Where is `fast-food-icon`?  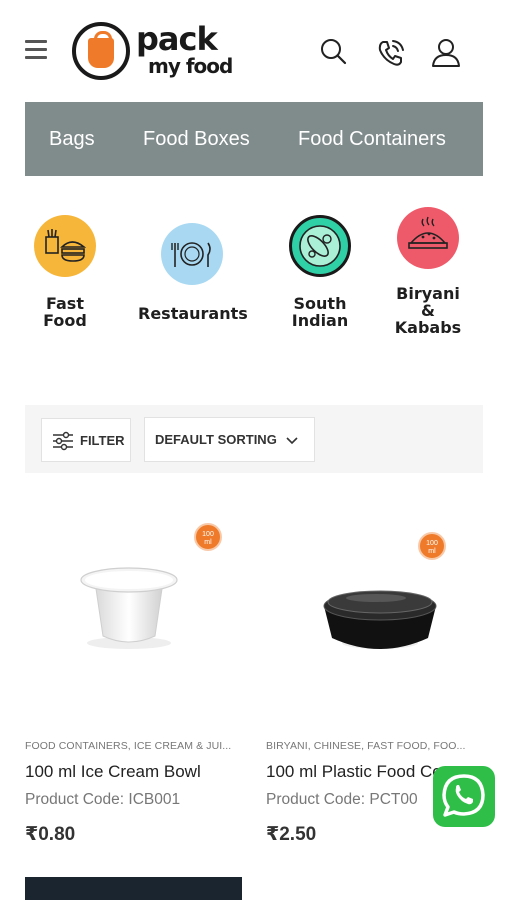
fast-food-icon is located at coordinates (65, 246).